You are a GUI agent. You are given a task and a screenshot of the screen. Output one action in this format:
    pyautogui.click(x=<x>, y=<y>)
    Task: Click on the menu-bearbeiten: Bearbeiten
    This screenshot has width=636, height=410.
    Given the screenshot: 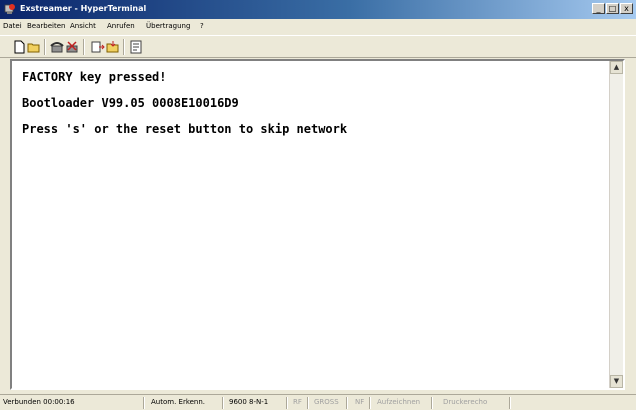 What is the action you would take?
    pyautogui.click(x=46, y=26)
    